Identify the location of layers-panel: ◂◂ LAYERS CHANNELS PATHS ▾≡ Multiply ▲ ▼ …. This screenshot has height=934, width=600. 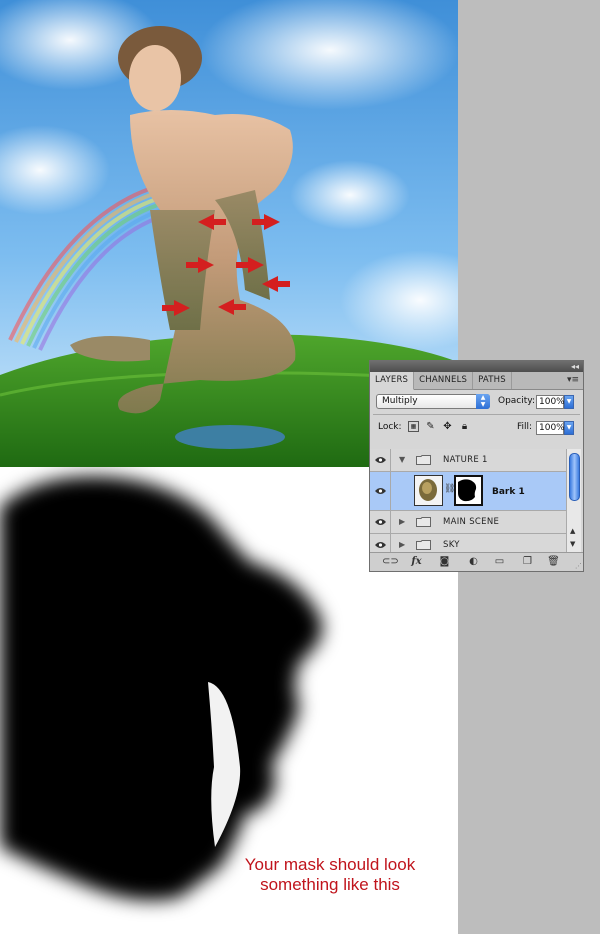
(476, 466).